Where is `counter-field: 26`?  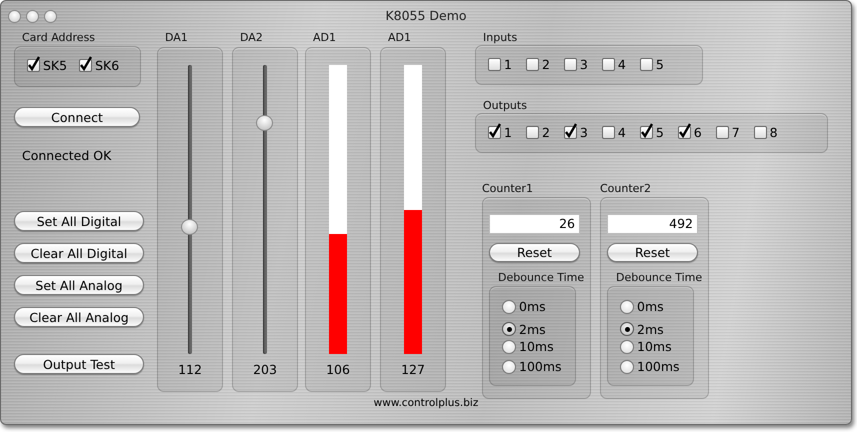 counter-field: 26 is located at coordinates (534, 224).